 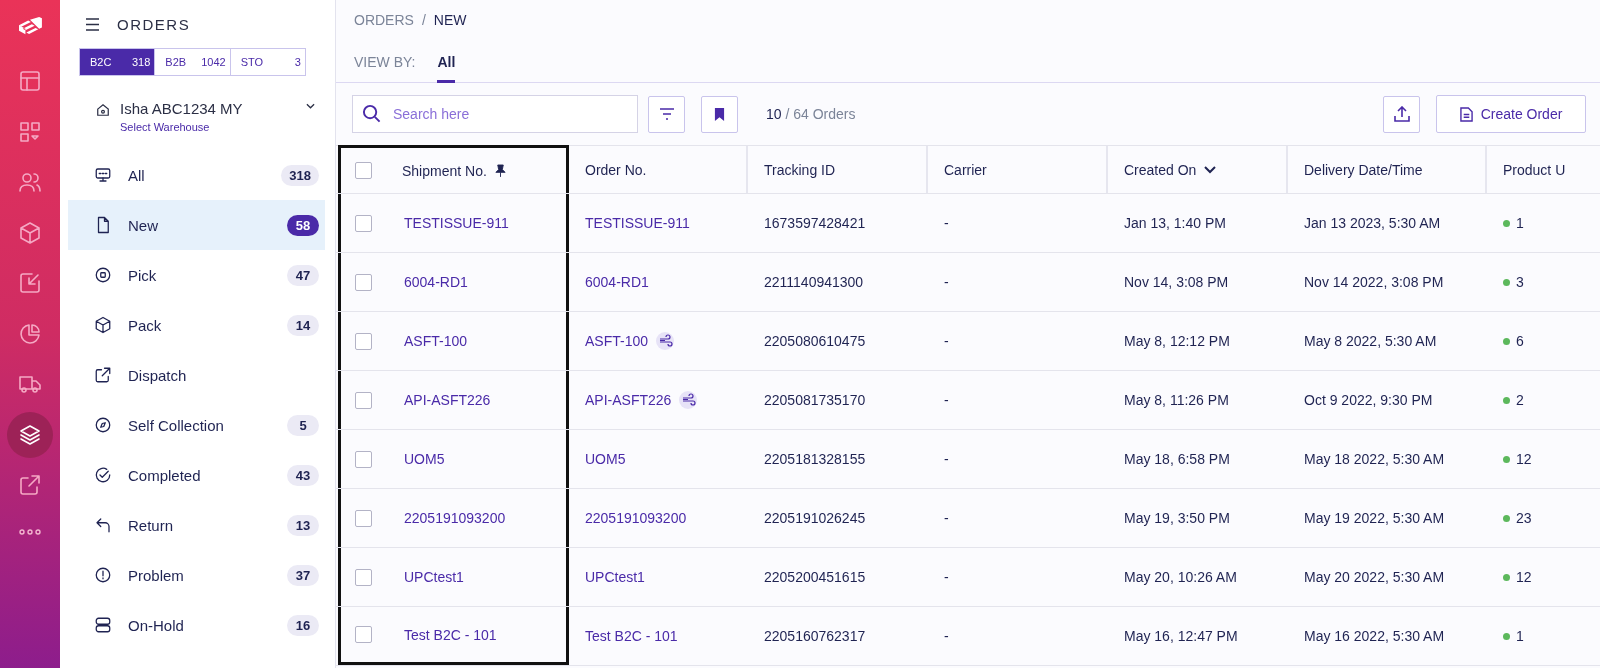 I want to click on order-link: TESTISSUE-911, so click(x=637, y=223).